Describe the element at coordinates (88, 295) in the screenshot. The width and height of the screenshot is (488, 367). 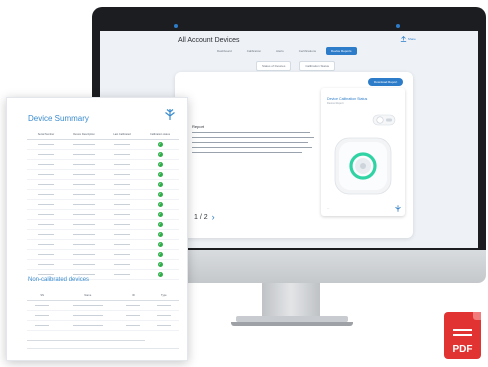
I see `column-header: Name` at that location.